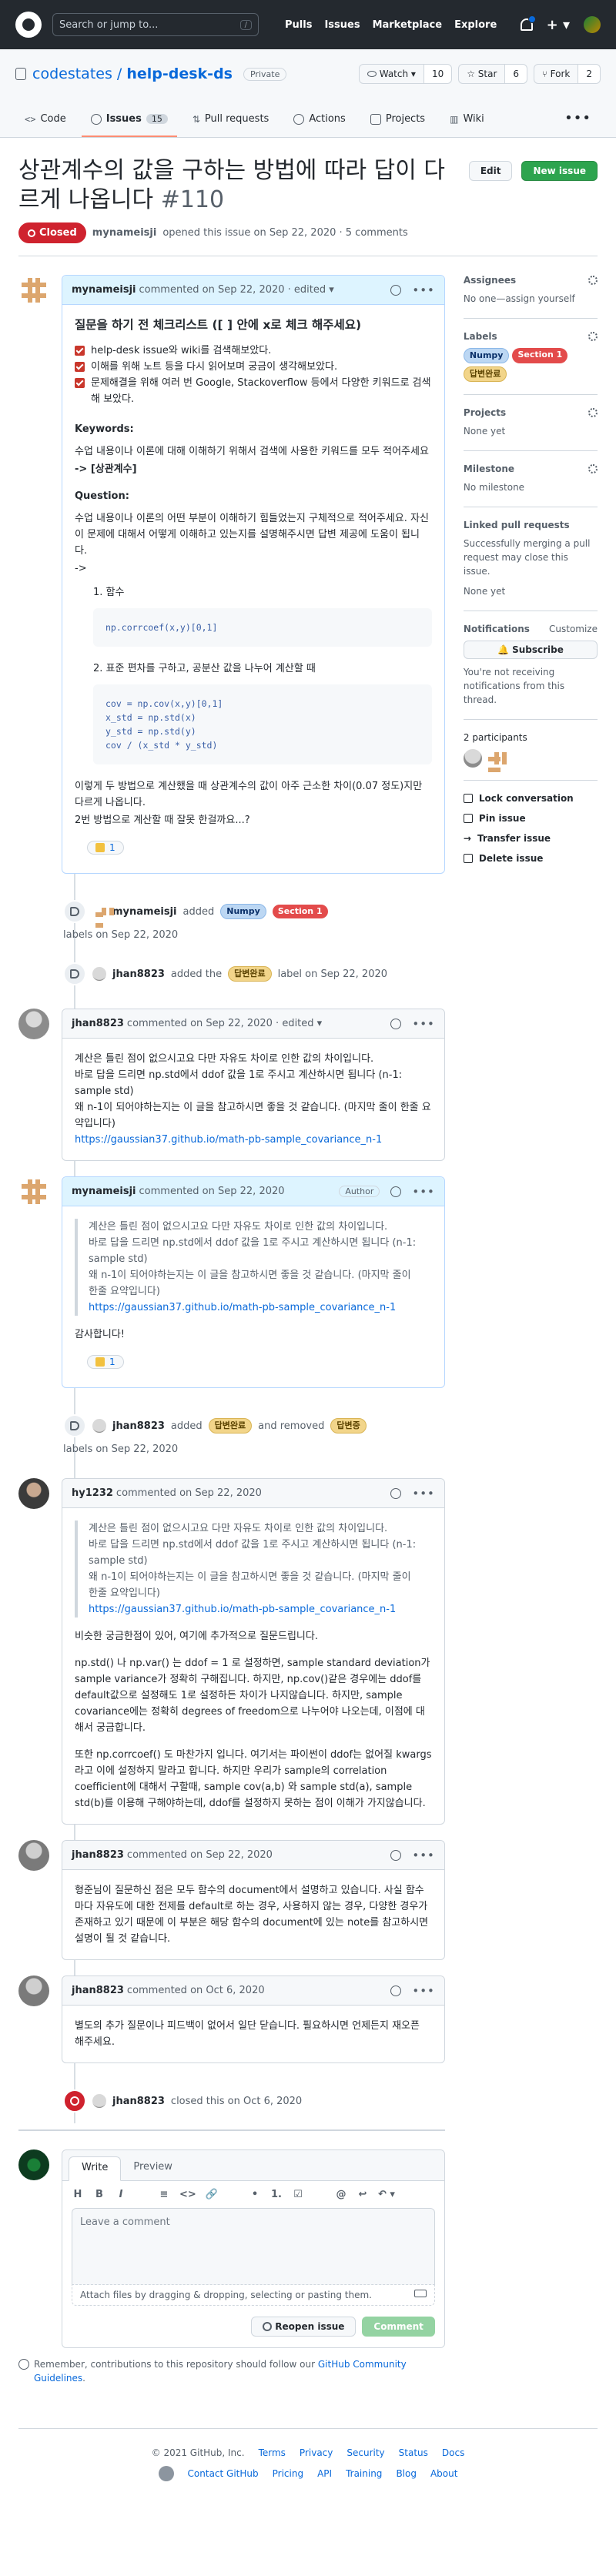 Image resolution: width=616 pixels, height=2576 pixels. I want to click on footer-link-blog: Blog, so click(407, 2473).